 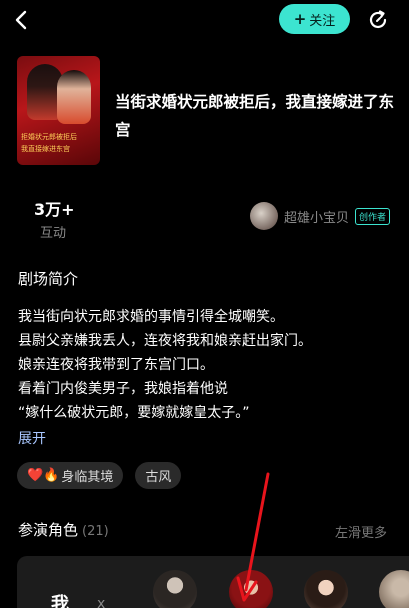 I want to click on me-label: 我, so click(x=60, y=601).